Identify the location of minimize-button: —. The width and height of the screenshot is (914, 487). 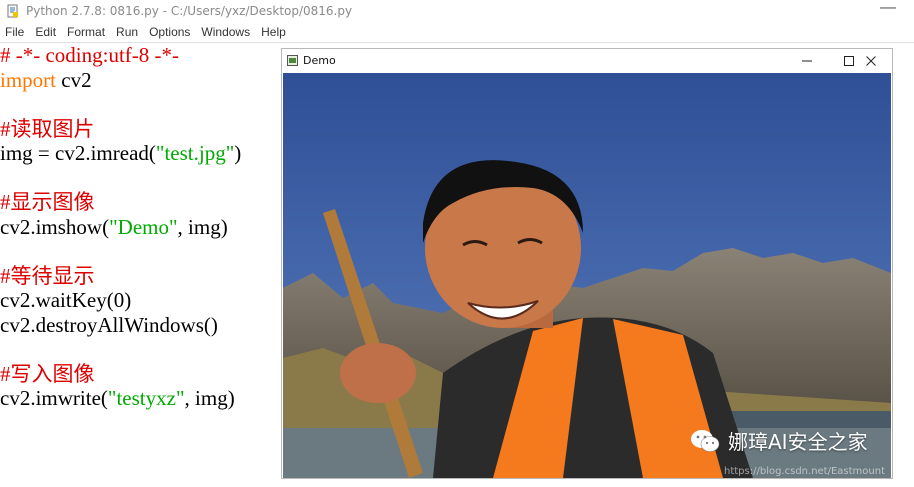
(888, 8).